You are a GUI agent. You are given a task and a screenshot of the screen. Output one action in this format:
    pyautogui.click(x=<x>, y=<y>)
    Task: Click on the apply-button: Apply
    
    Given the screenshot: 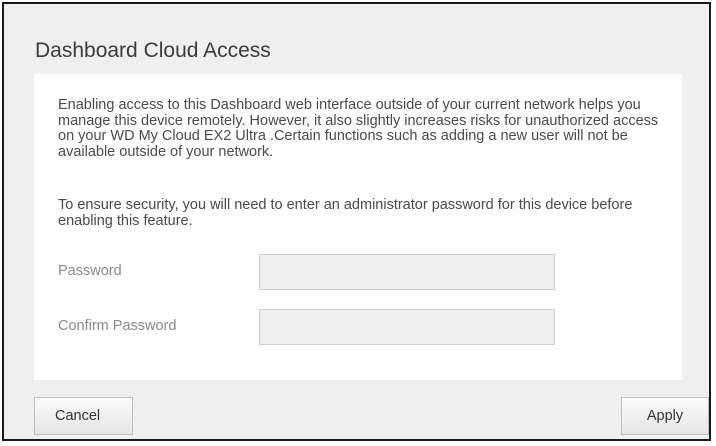 What is the action you would take?
    pyautogui.click(x=665, y=416)
    